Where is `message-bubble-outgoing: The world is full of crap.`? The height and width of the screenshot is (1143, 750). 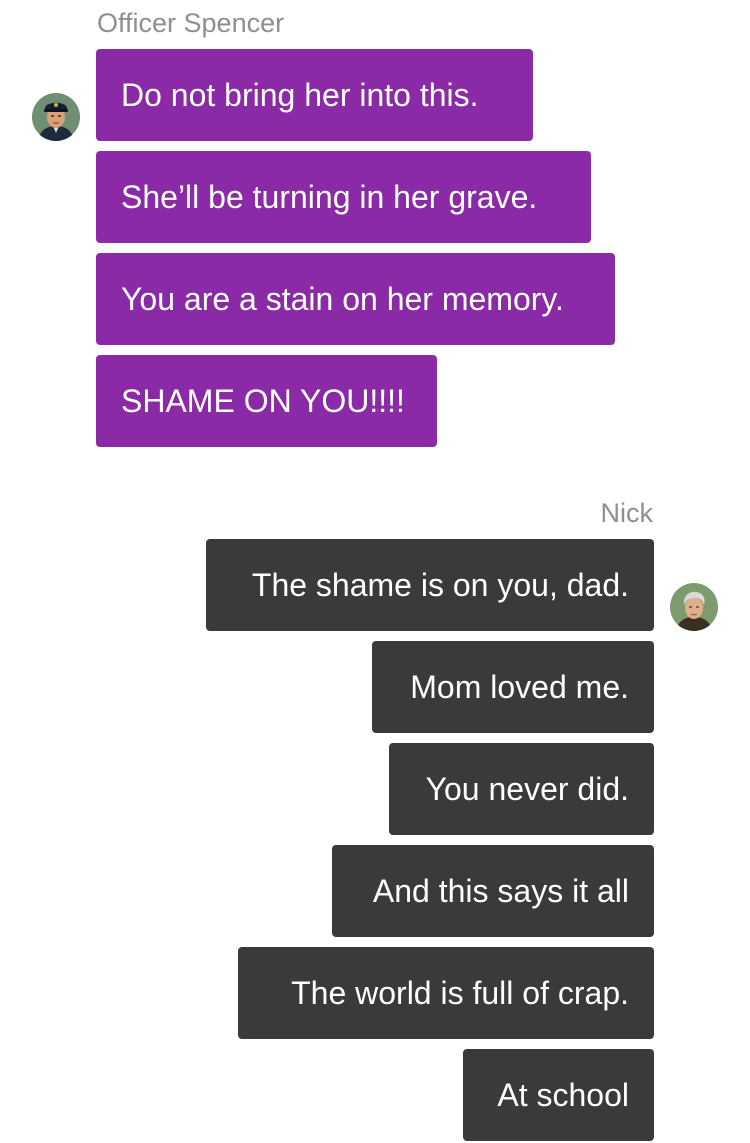 message-bubble-outgoing: The world is full of crap. is located at coordinates (446, 993).